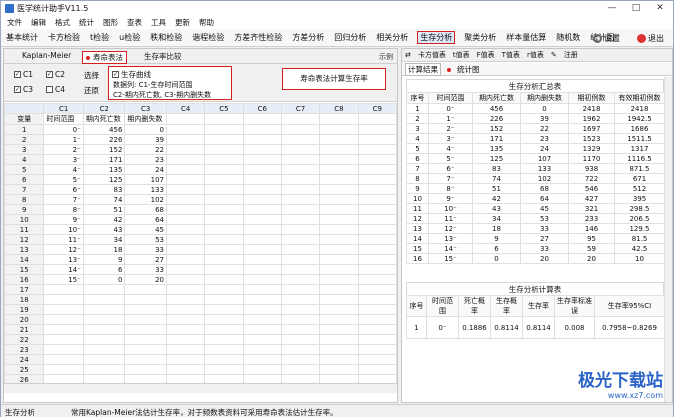  I want to click on sheet-cell: 6, so click(104, 269).